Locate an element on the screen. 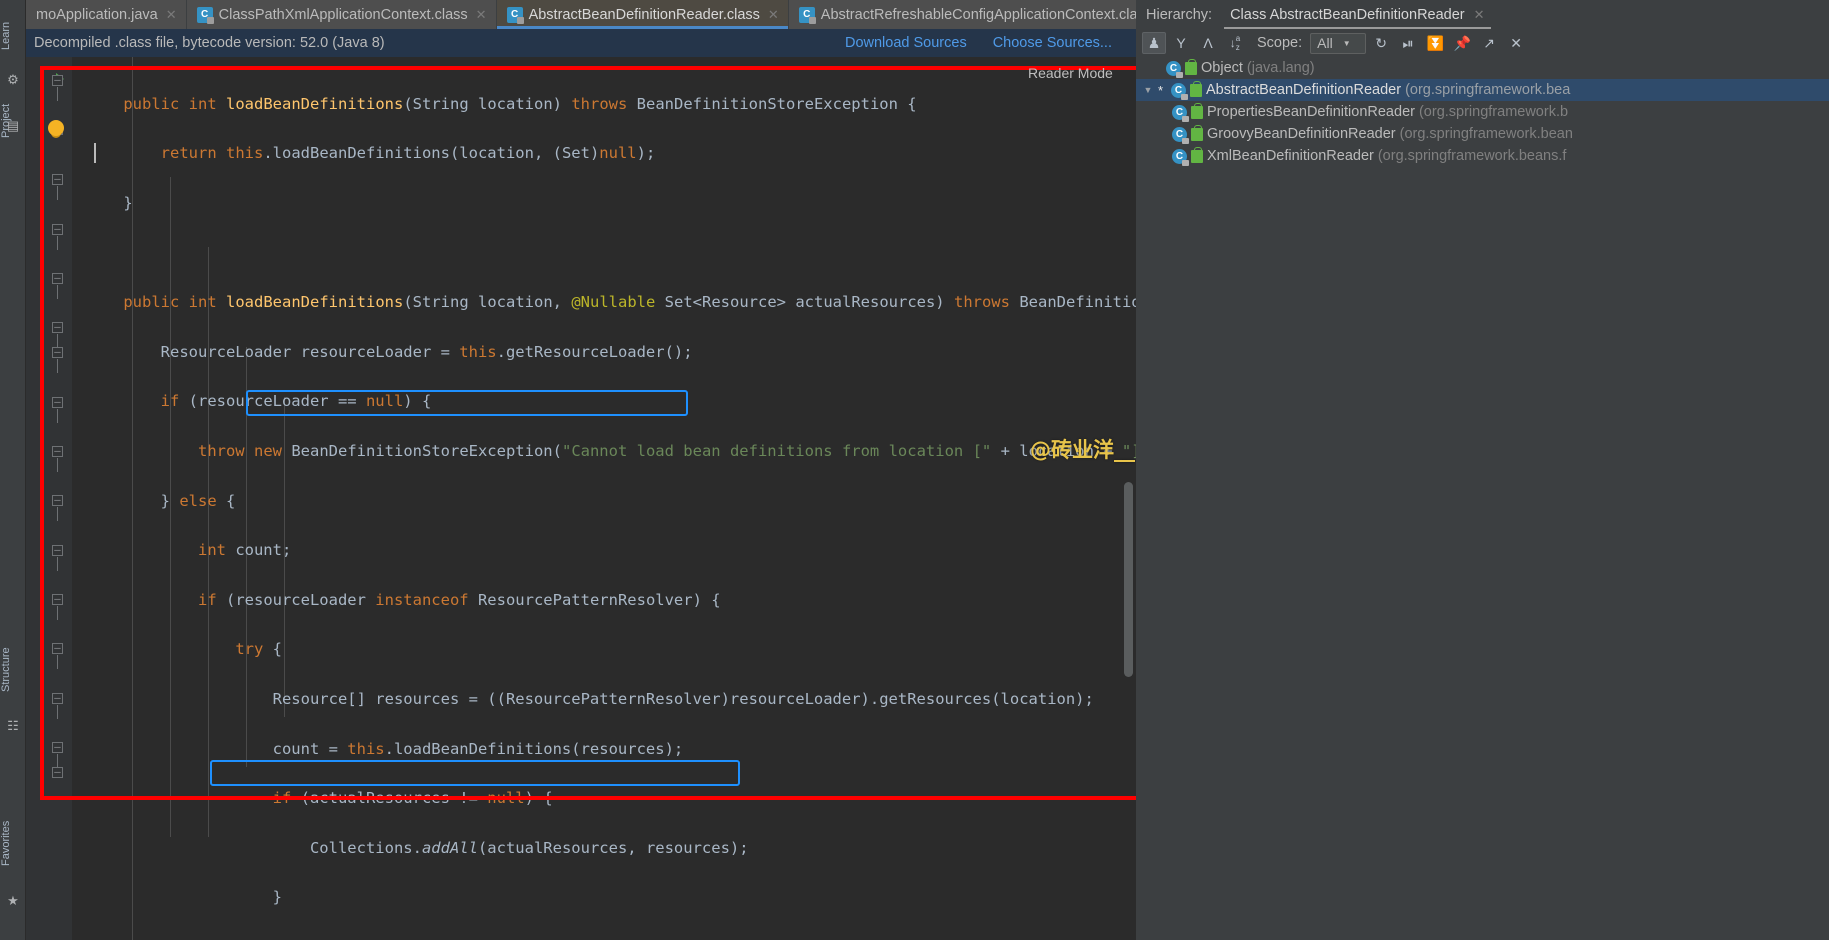 This screenshot has height=940, width=1829. editor-tab-classpathxmlapplicationcontext: C ClassPathXmlApplicationContext.class ✕ is located at coordinates (341, 14).